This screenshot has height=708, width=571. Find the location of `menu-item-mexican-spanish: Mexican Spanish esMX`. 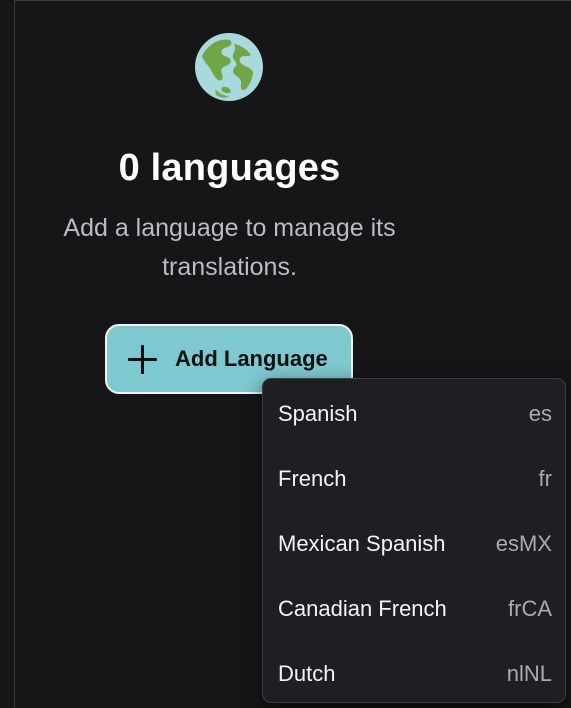

menu-item-mexican-spanish: Mexican Spanish esMX is located at coordinates (414, 543).